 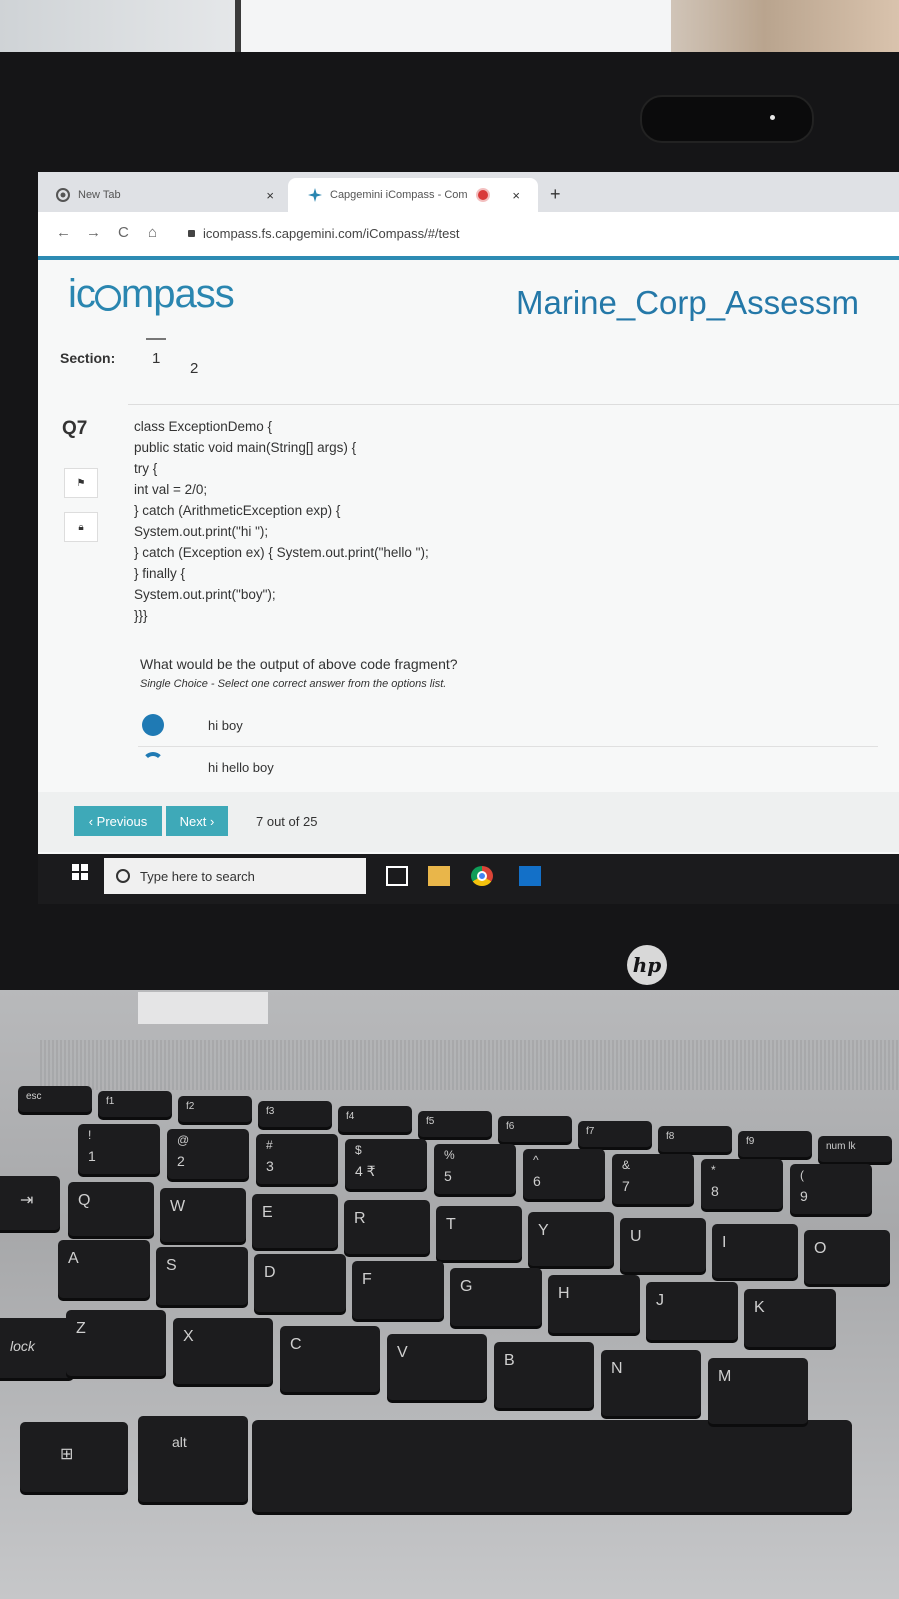 What do you see at coordinates (80, 872) in the screenshot?
I see `windows-start-icon` at bounding box center [80, 872].